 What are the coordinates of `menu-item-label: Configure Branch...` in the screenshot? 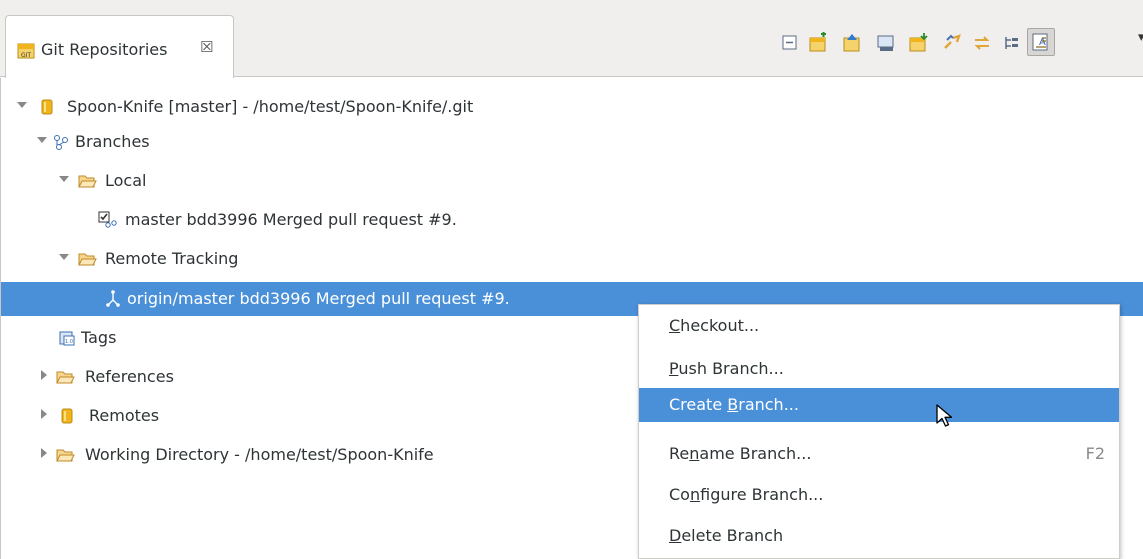 It's located at (746, 494).